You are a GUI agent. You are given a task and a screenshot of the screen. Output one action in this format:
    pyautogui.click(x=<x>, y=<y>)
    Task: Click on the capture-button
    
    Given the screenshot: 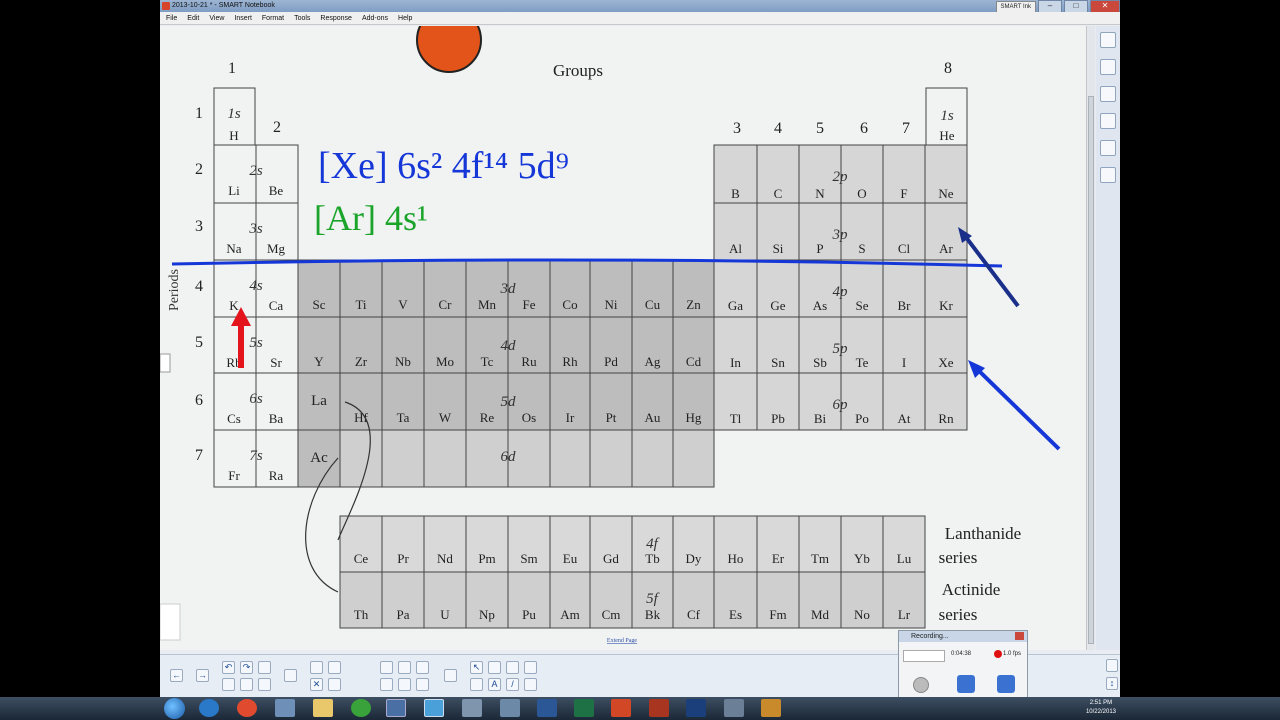 What is the action you would take?
    pyautogui.click(x=404, y=684)
    